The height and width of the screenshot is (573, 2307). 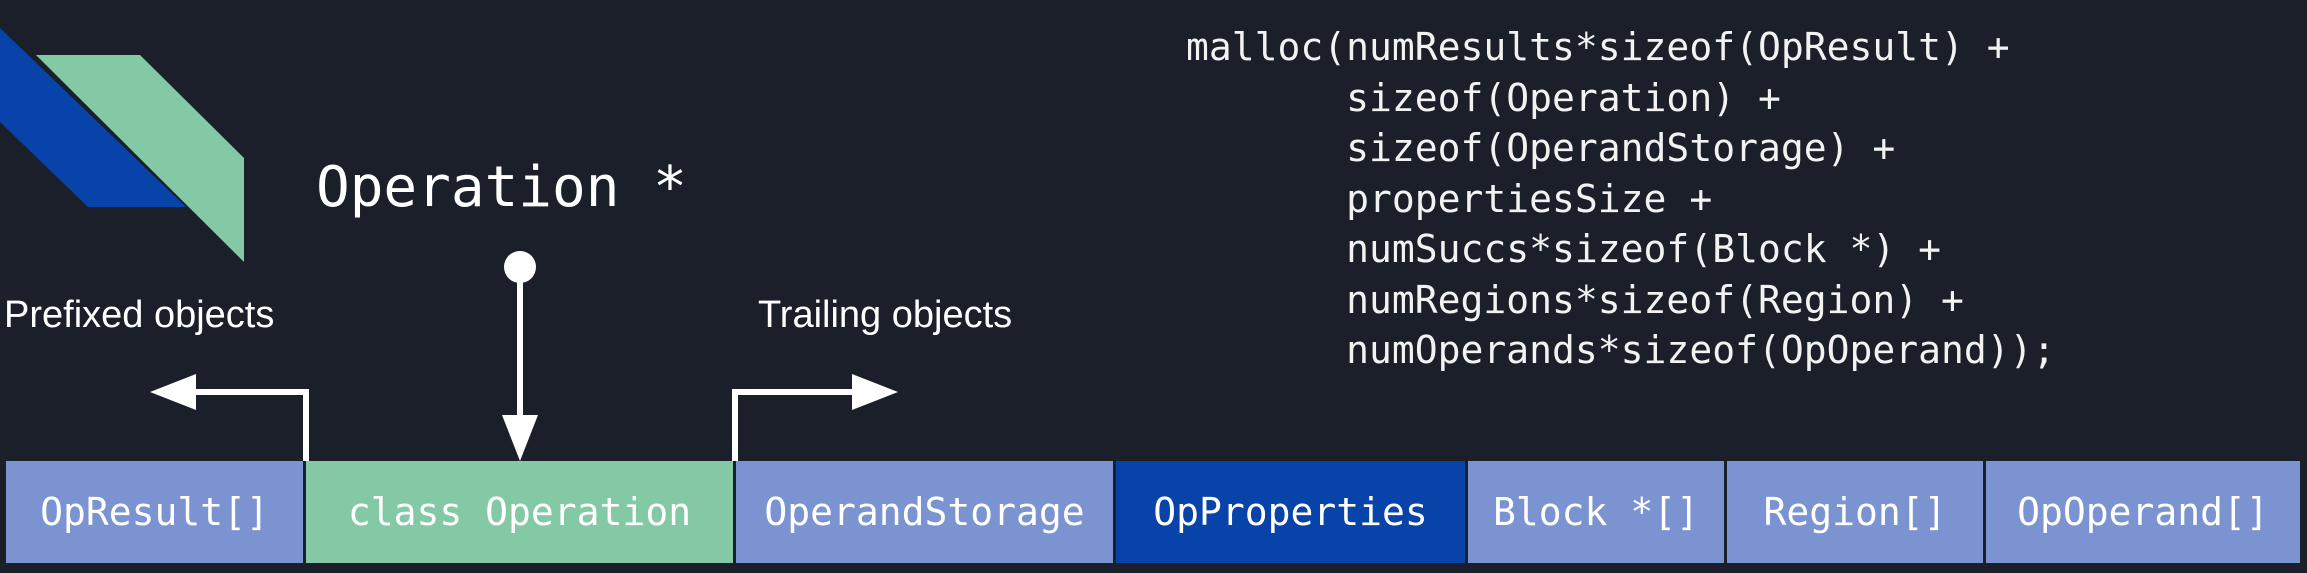 What do you see at coordinates (521, 512) in the screenshot?
I see `block-class-operation: class Operation` at bounding box center [521, 512].